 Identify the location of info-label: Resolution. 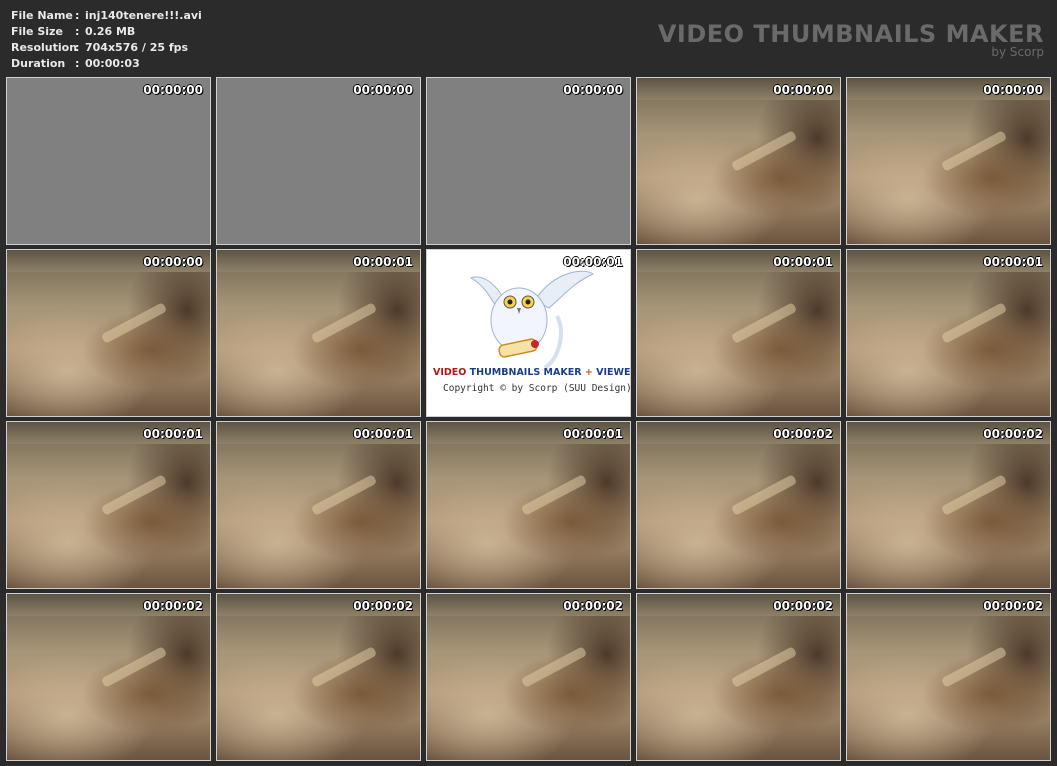
(44, 47).